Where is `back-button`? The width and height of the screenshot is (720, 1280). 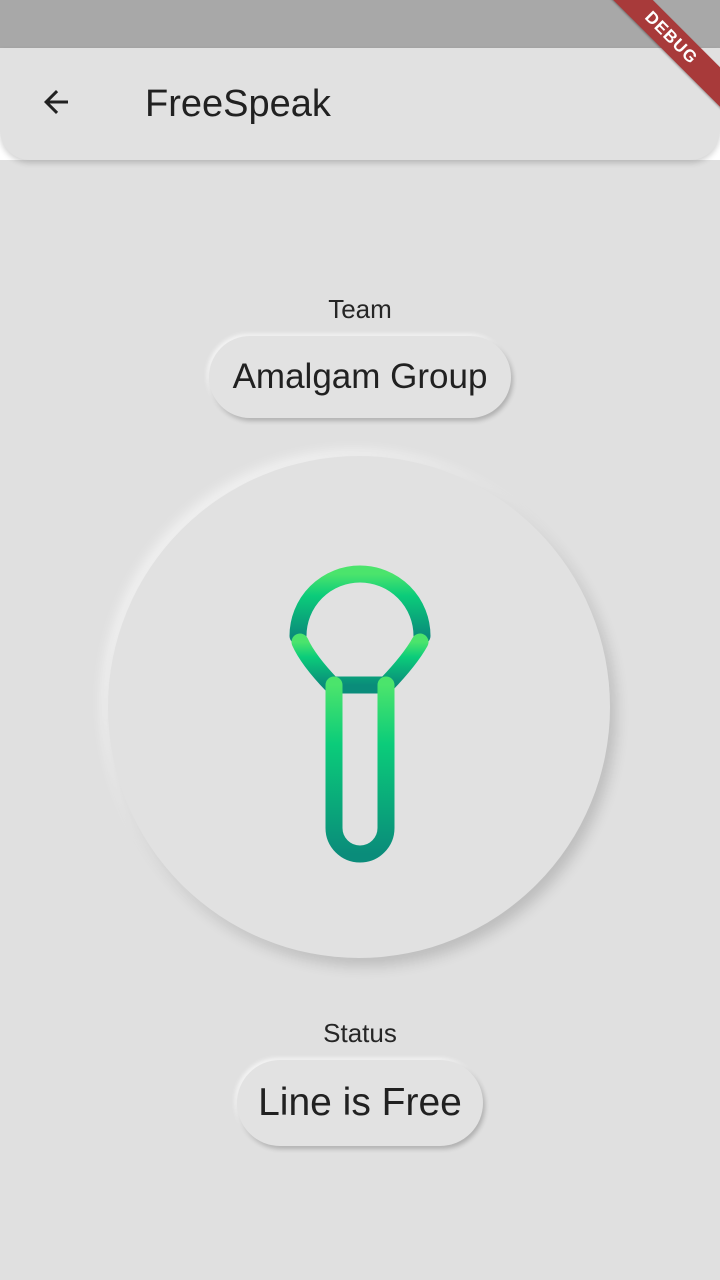 back-button is located at coordinates (56, 104).